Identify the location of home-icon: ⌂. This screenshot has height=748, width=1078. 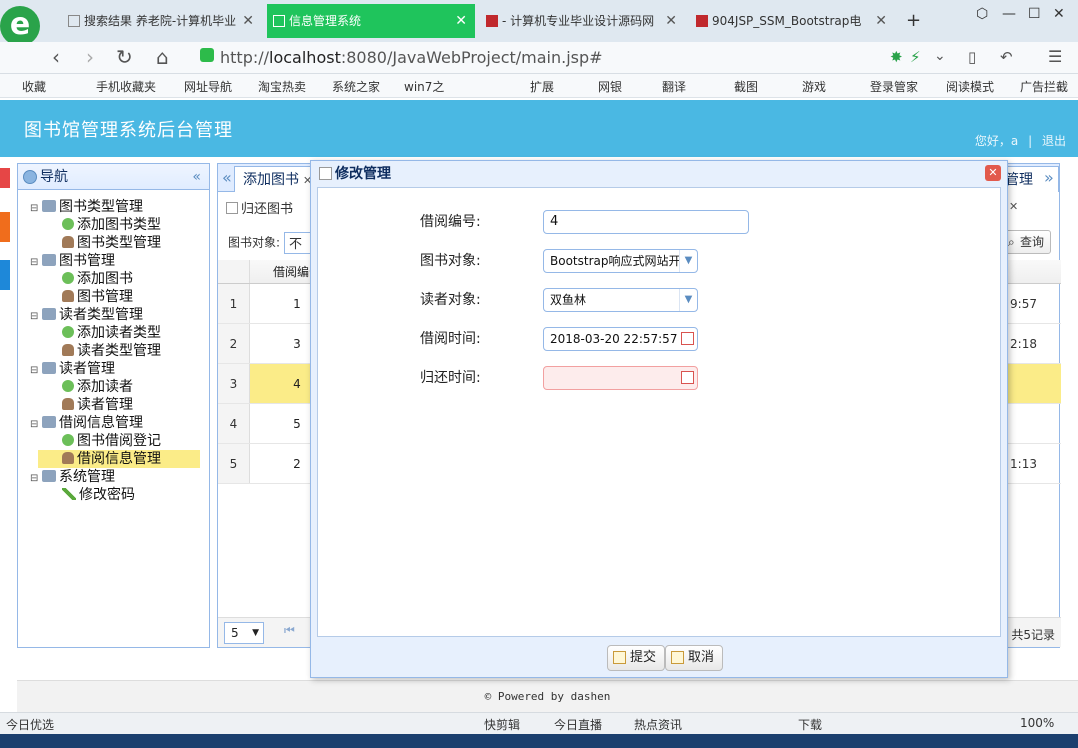
(162, 57).